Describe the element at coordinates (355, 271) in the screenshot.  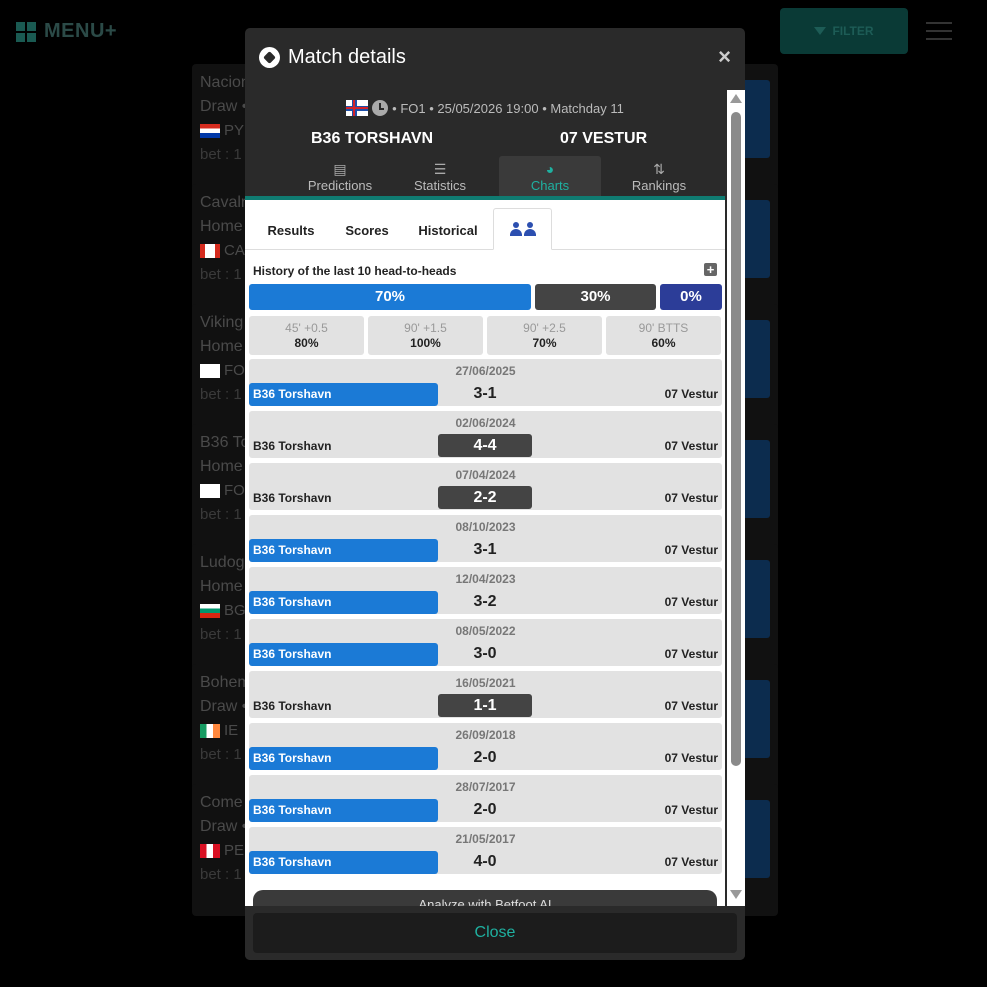
I see `h2h-title: History of the last 10 head-to-heads` at that location.